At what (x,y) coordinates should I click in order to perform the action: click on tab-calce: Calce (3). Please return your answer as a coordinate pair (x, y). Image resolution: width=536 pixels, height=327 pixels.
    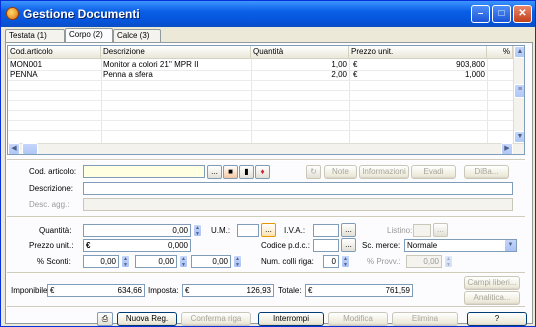
    Looking at the image, I should click on (137, 36).